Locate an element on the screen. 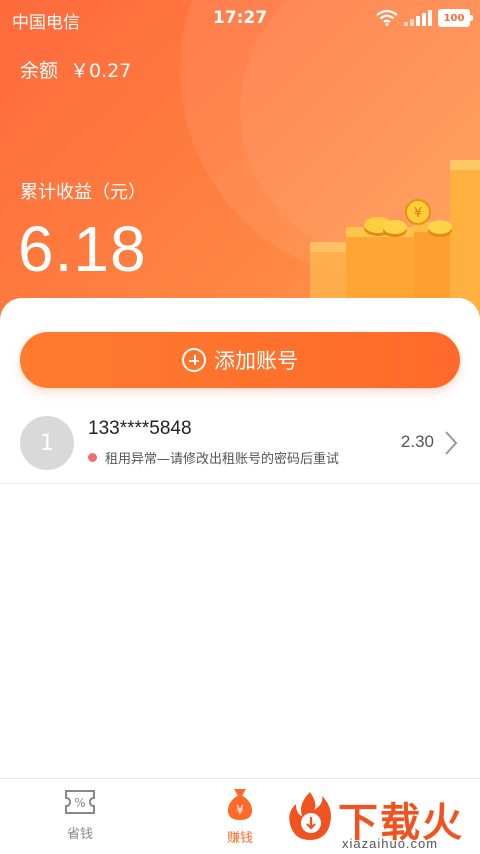 This screenshot has height=854, width=480. account-amount: 2.30 is located at coordinates (417, 441).